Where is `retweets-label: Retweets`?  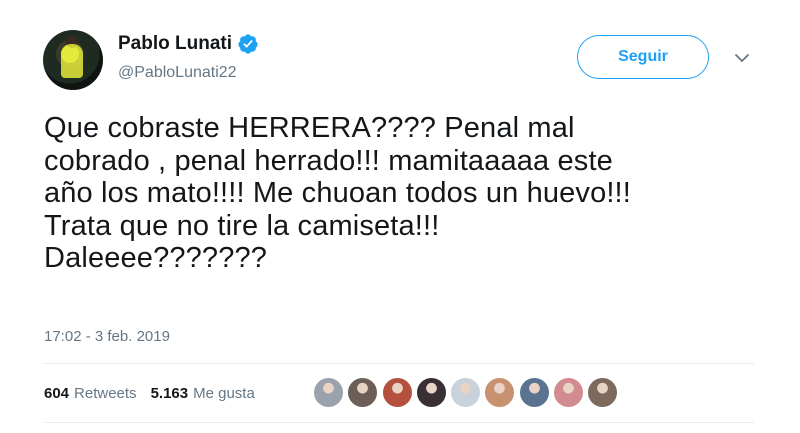
retweets-label: Retweets is located at coordinates (105, 393).